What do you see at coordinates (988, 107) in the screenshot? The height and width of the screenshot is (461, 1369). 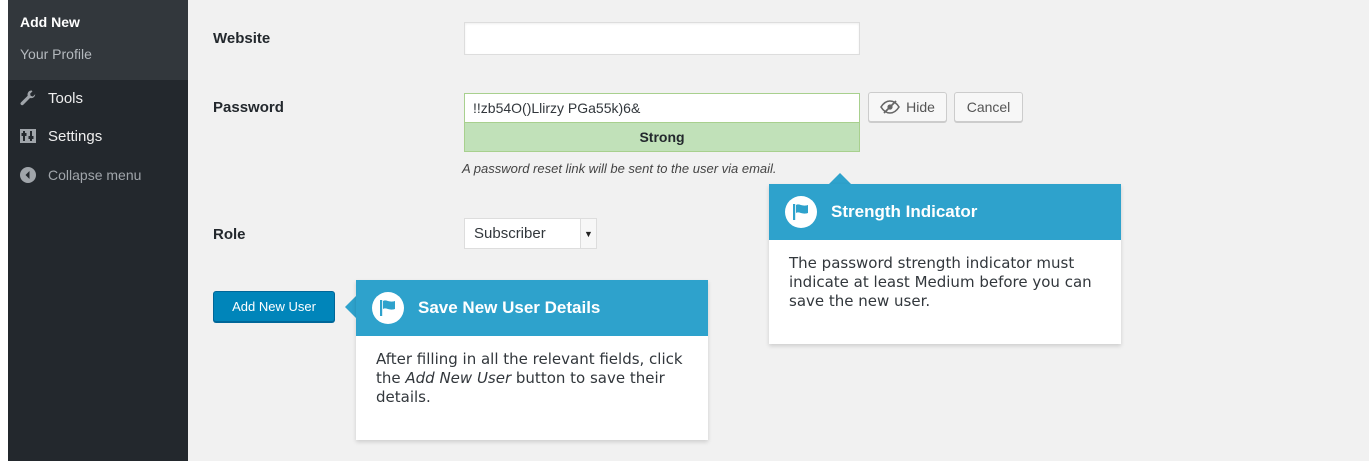 I see `cancel-button: Cancel` at bounding box center [988, 107].